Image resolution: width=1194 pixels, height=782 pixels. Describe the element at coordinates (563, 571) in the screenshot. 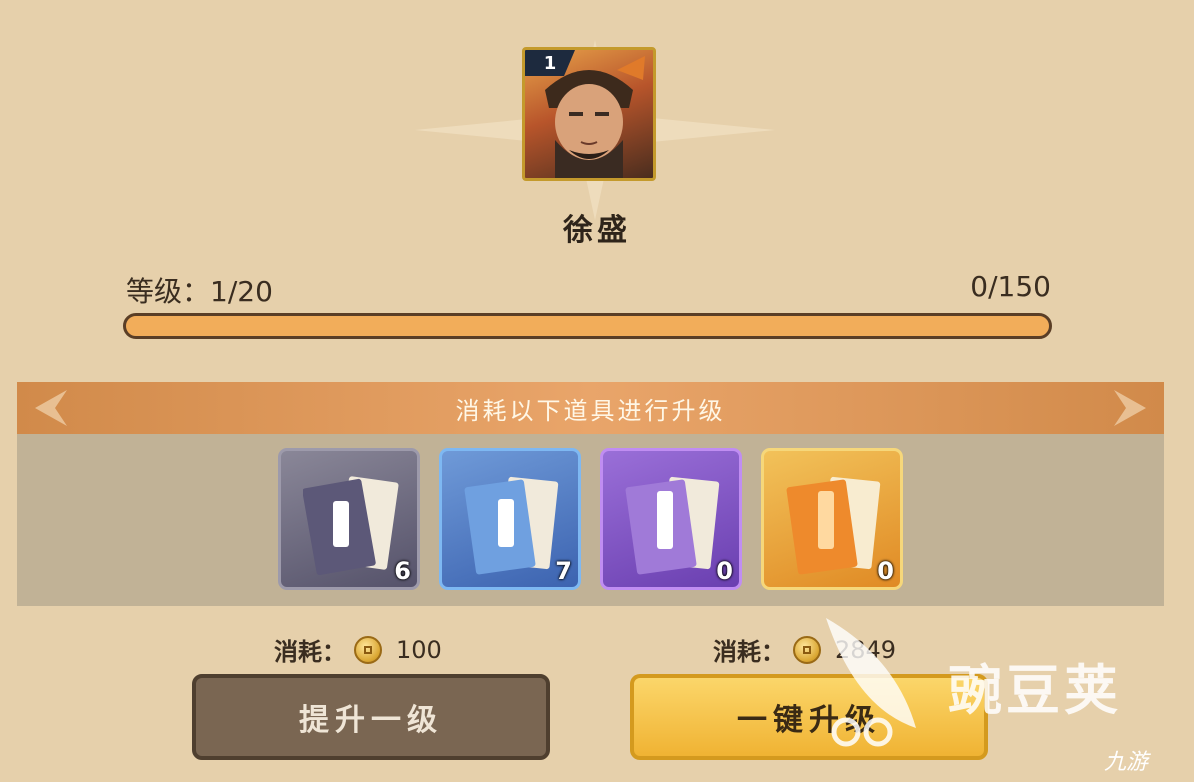

I see `item-count: 7` at that location.